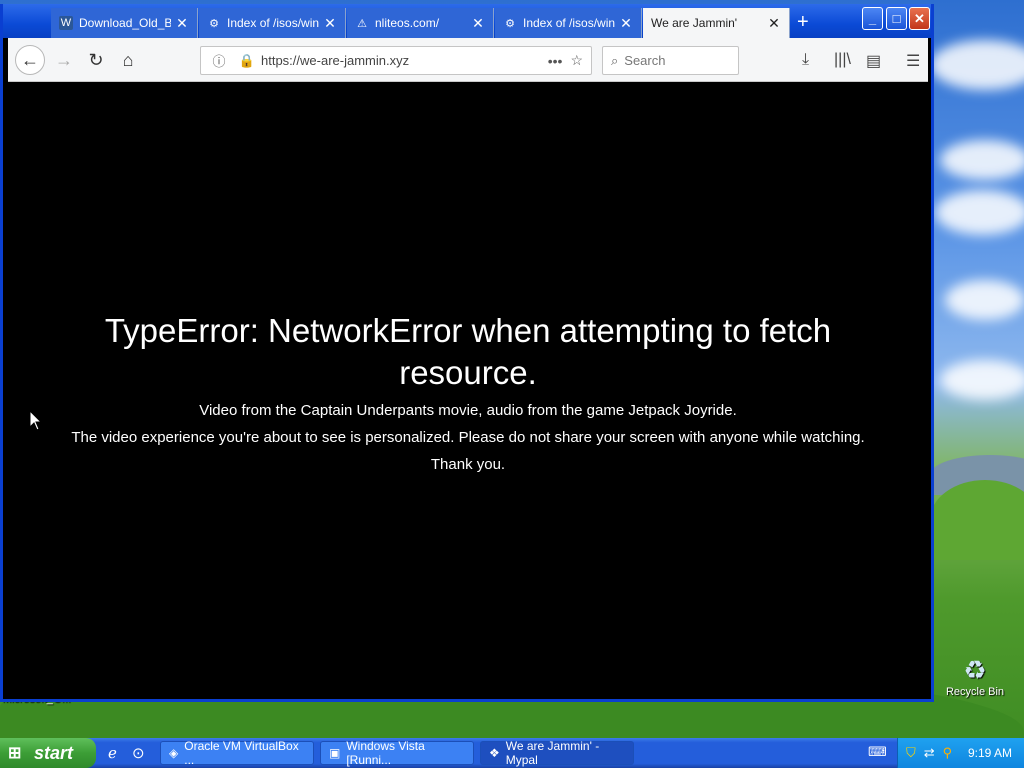 The image size is (1024, 768). Describe the element at coordinates (30, 60) in the screenshot. I see `back-icon: ←` at that location.